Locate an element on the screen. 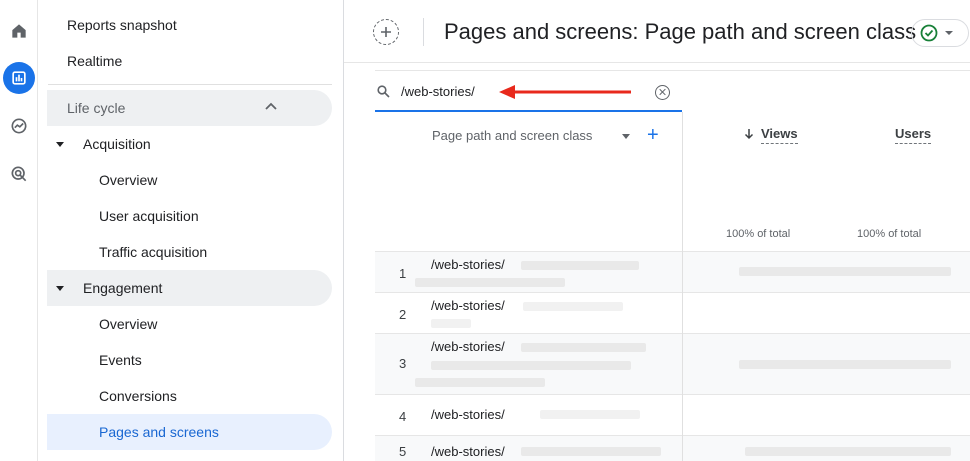 The image size is (970, 461). nav-acquisition: Acquisition is located at coordinates (117, 144).